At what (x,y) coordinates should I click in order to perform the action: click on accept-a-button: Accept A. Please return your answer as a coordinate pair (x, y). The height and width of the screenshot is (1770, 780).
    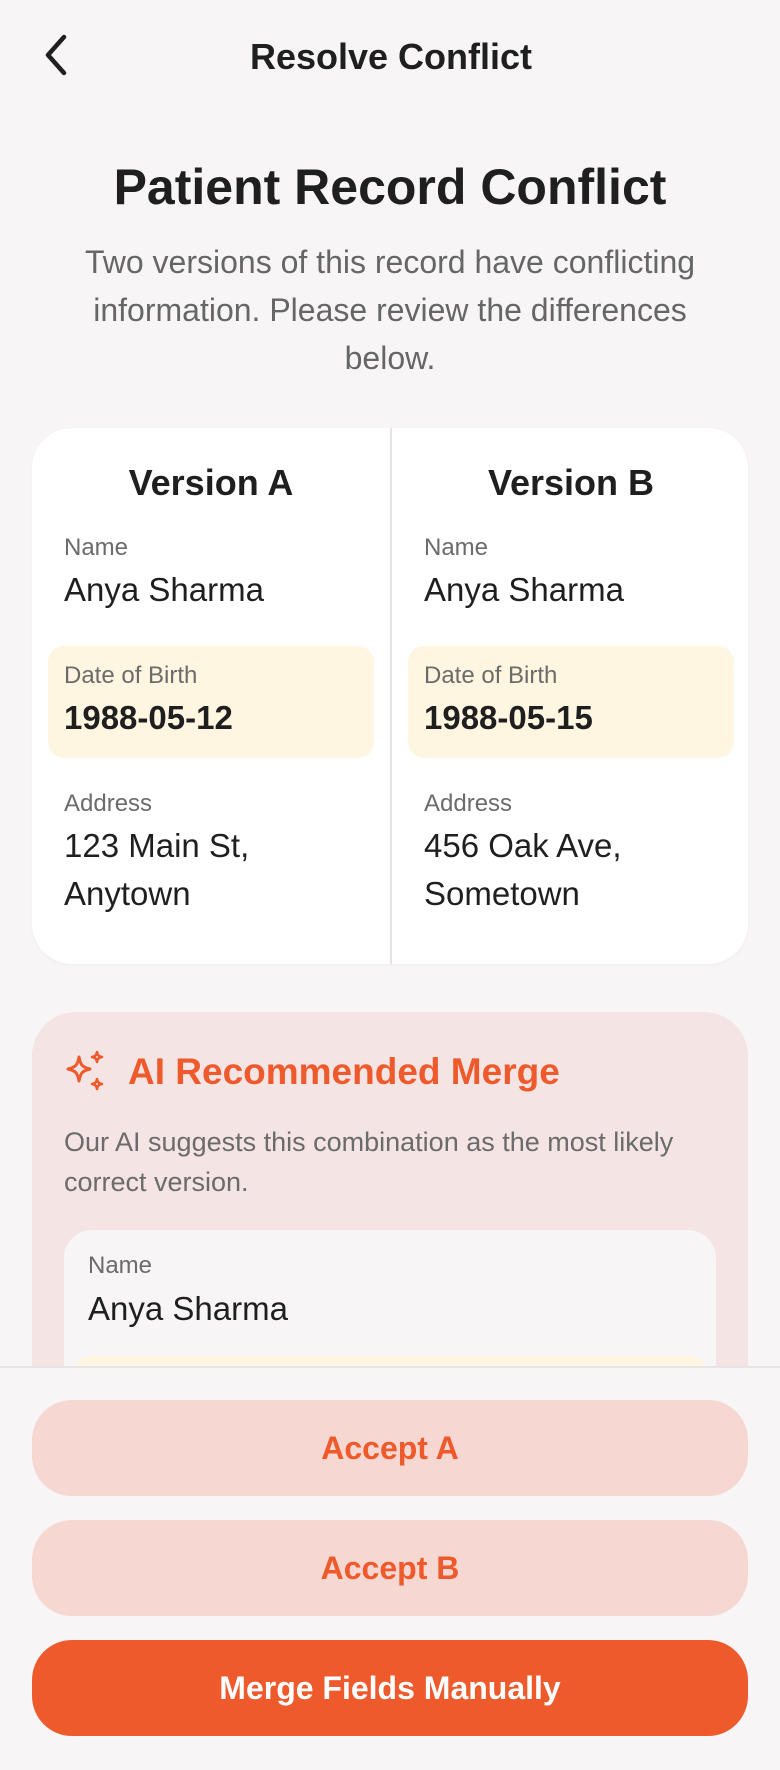
    Looking at the image, I should click on (390, 1448).